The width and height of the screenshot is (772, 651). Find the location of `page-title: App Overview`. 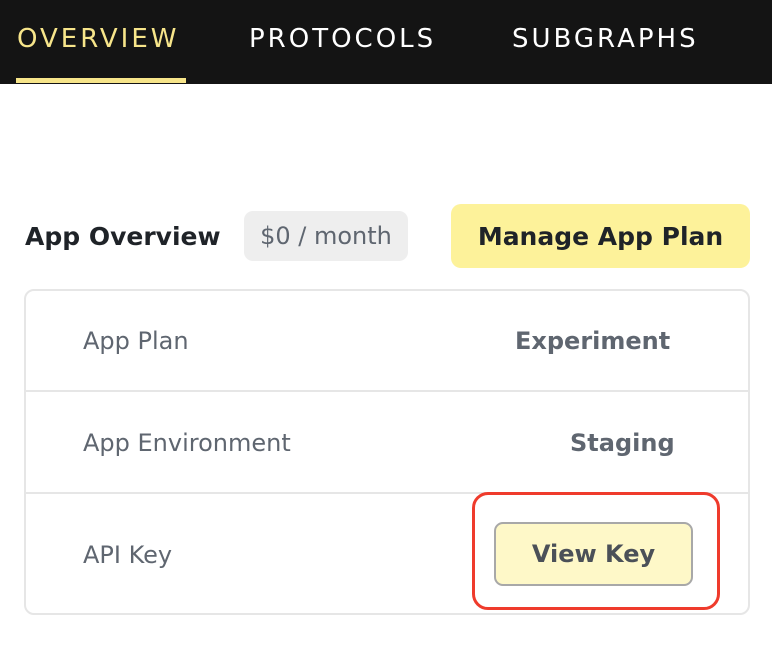

page-title: App Overview is located at coordinates (123, 236).